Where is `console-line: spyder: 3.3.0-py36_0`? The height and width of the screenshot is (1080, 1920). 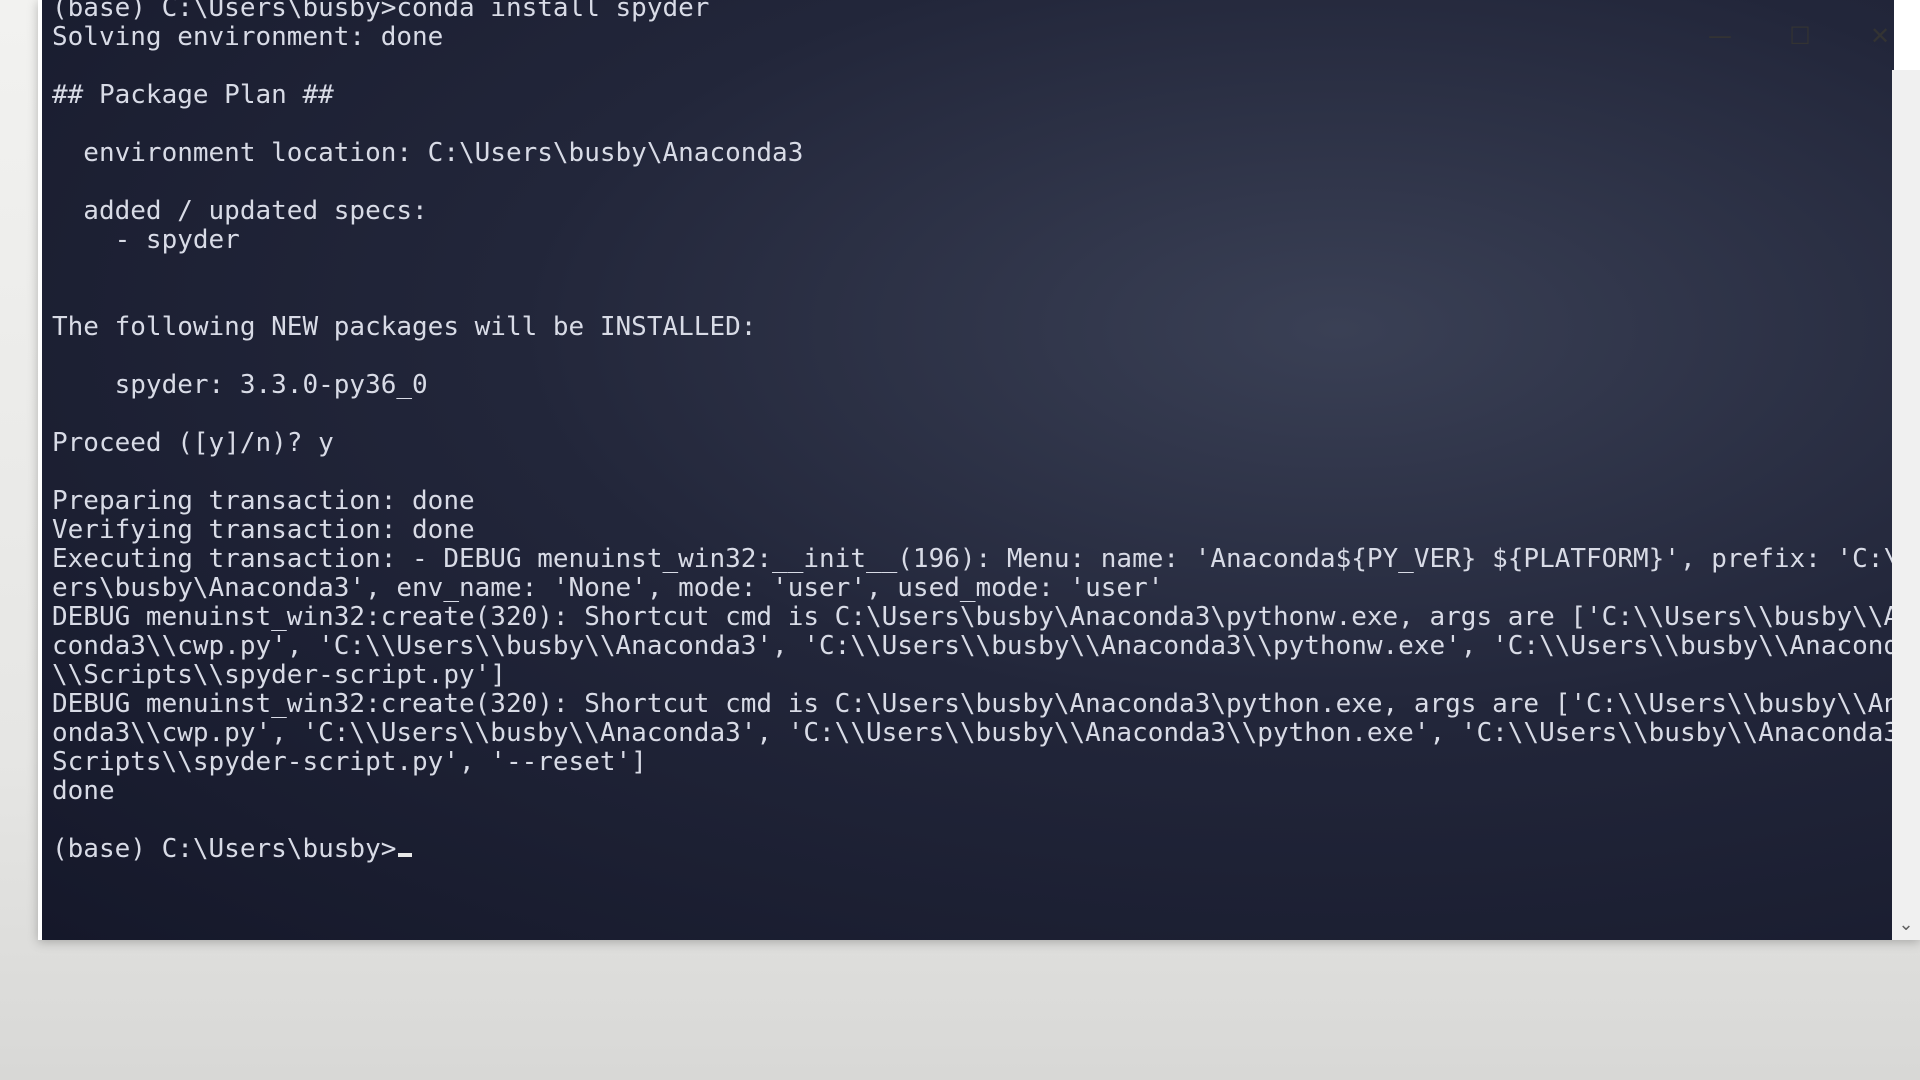 console-line: spyder: 3.3.0-py36_0 is located at coordinates (240, 385).